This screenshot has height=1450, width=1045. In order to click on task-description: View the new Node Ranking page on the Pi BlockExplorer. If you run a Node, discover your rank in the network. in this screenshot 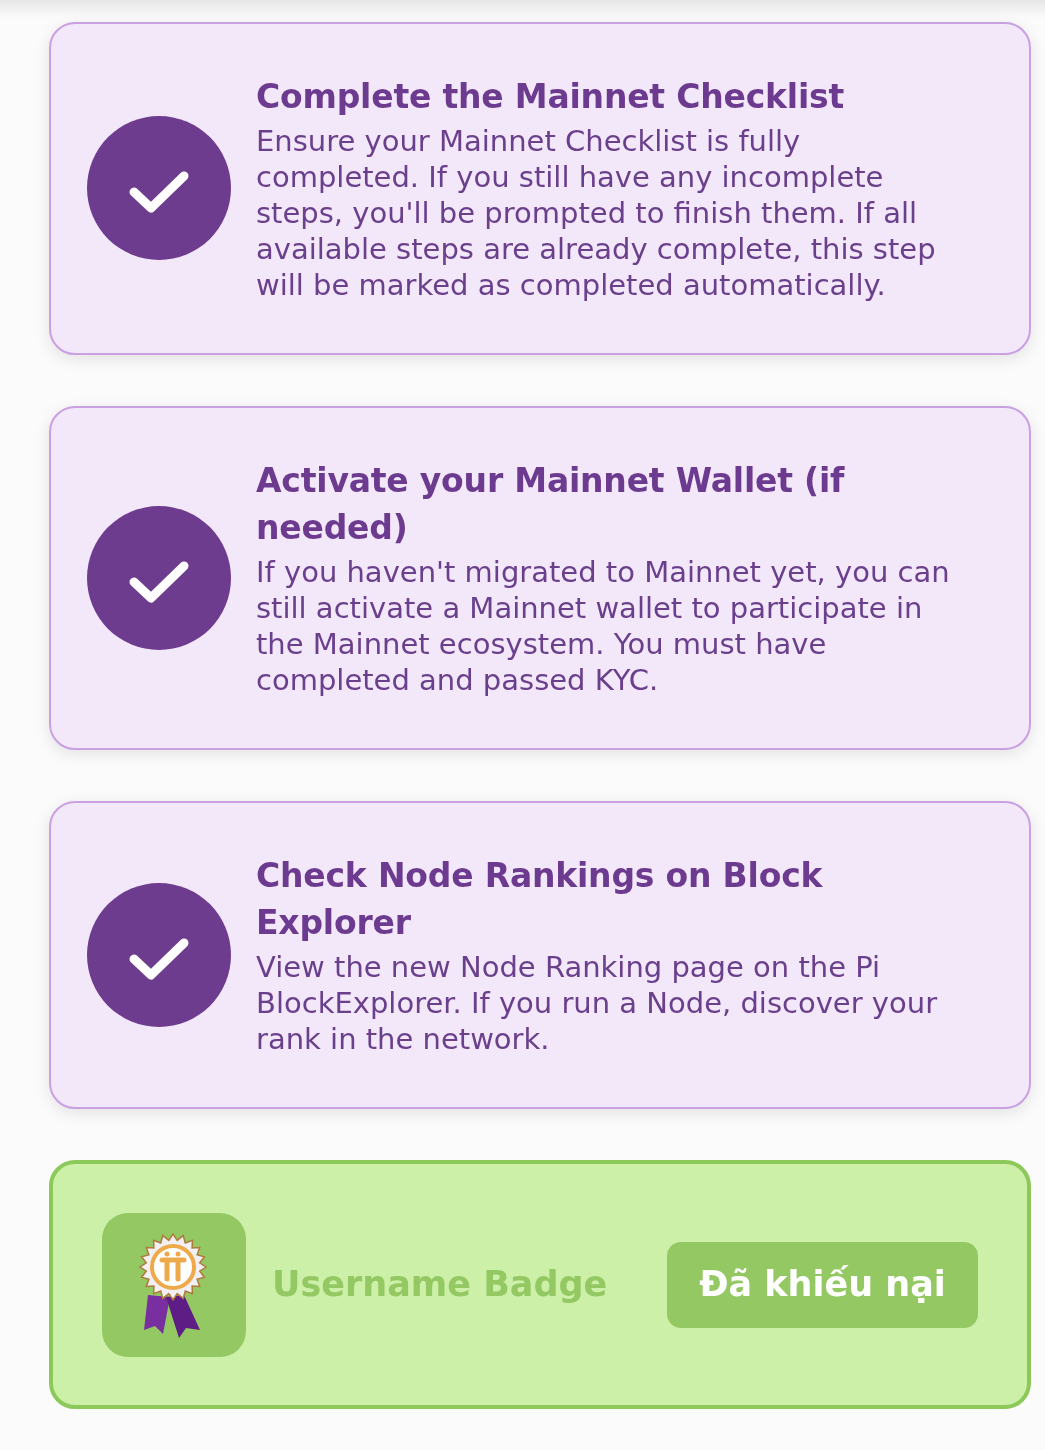, I will do `click(597, 1003)`.